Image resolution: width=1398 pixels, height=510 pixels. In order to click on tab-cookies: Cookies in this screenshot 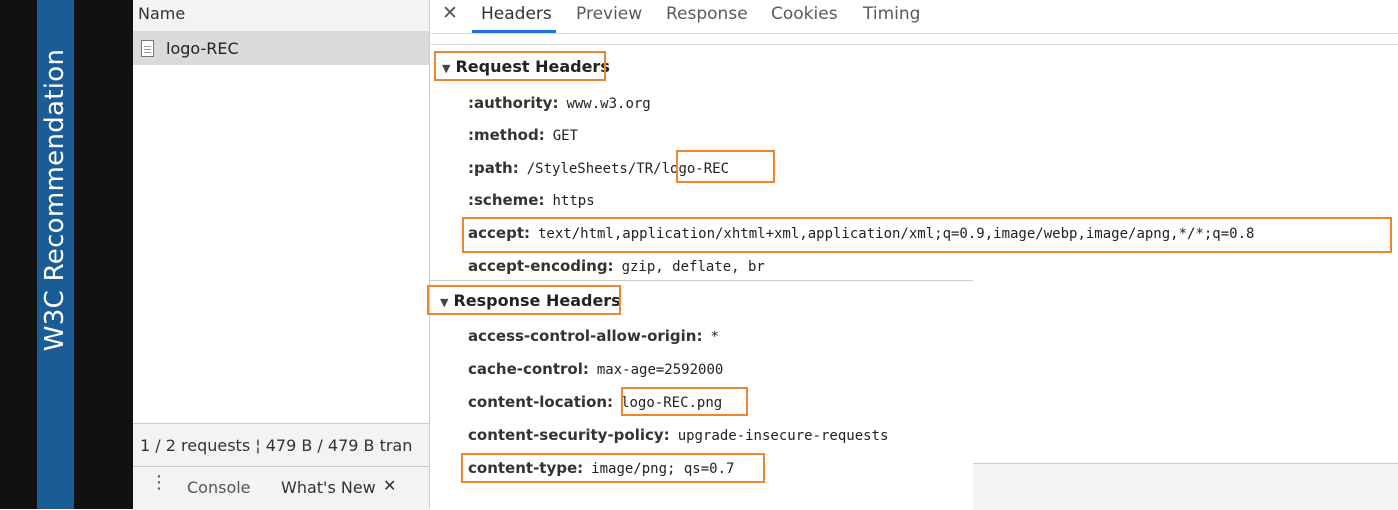, I will do `click(804, 14)`.